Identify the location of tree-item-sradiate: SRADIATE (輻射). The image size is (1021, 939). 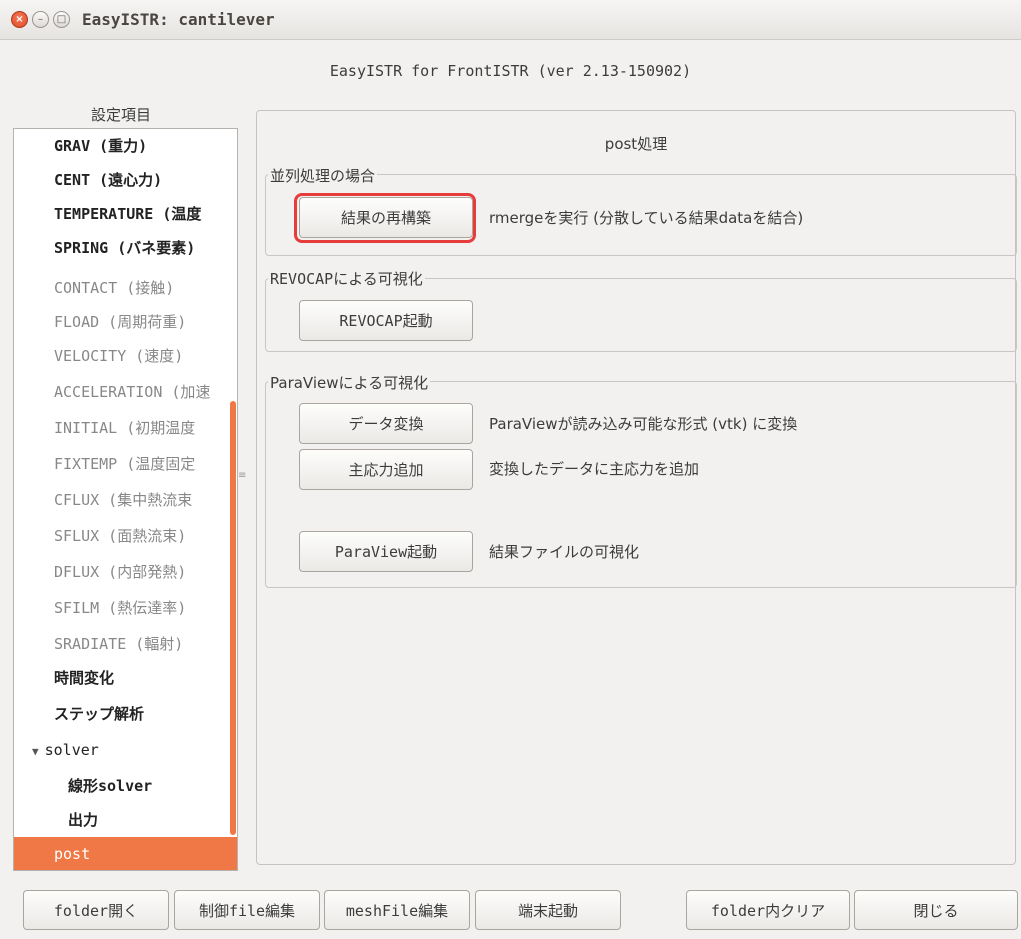
(125, 644).